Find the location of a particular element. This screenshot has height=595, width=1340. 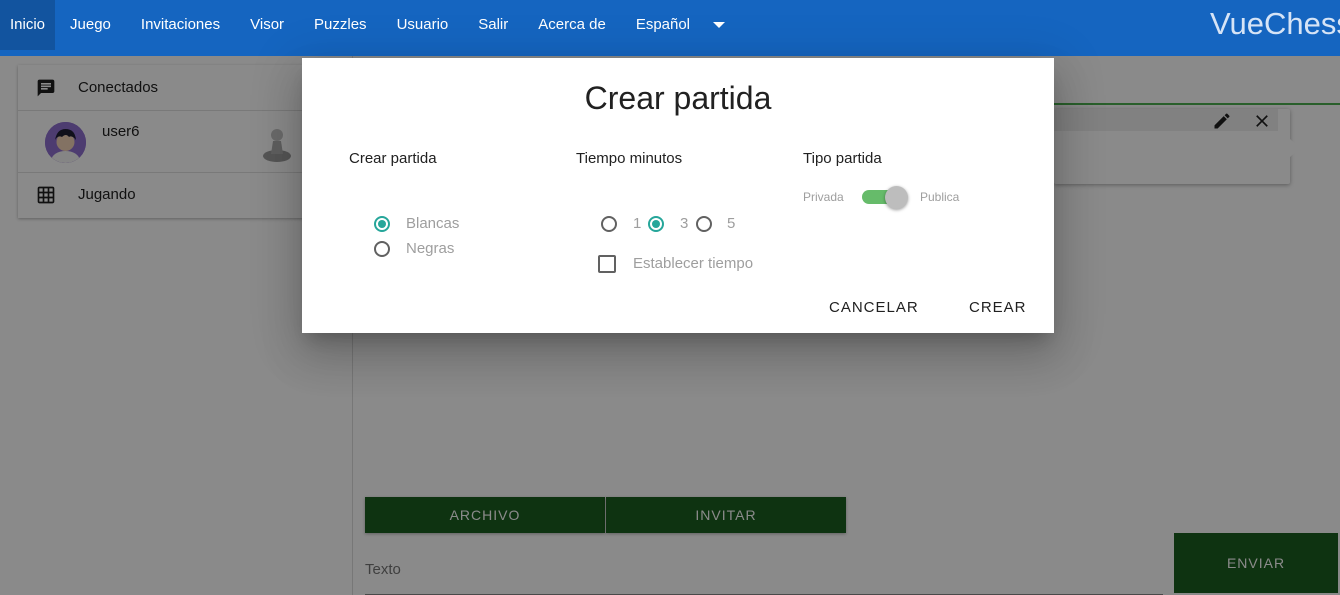

nav-puzzles: Puzzles is located at coordinates (340, 25).